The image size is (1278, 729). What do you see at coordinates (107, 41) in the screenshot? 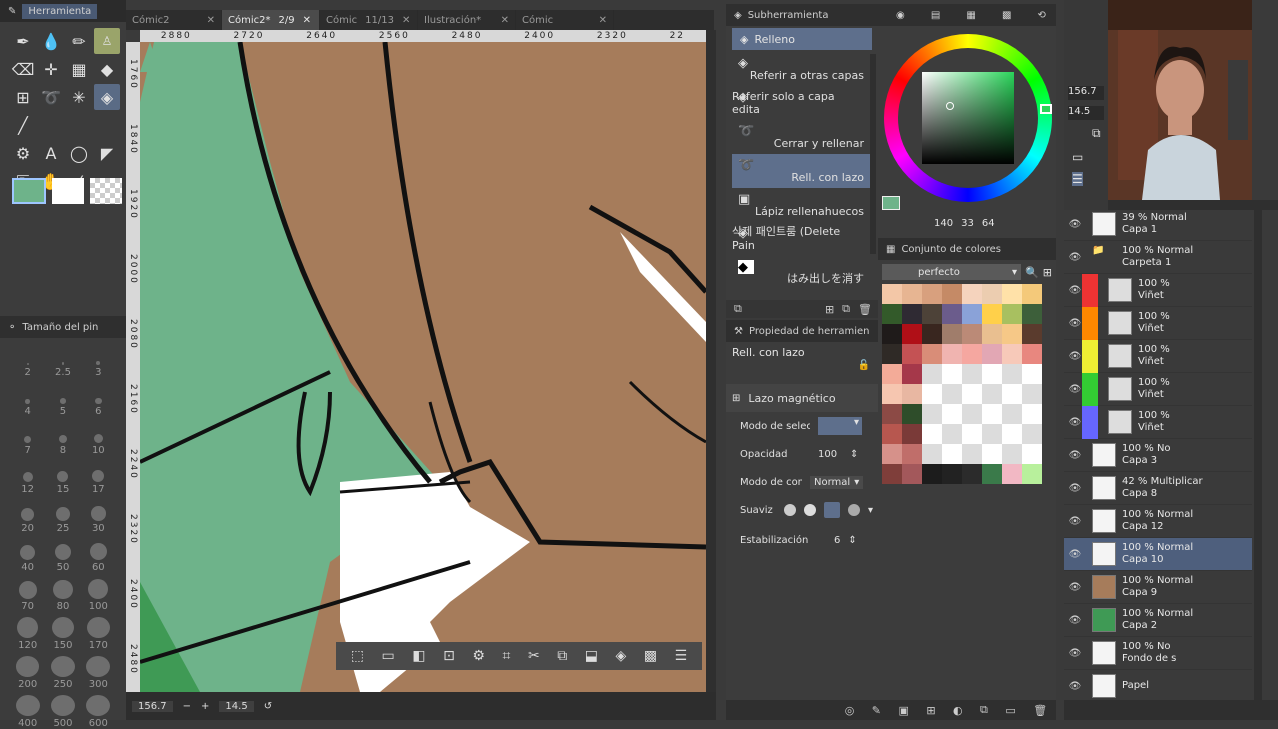
I see `figure-tool-icon: ♙` at bounding box center [107, 41].